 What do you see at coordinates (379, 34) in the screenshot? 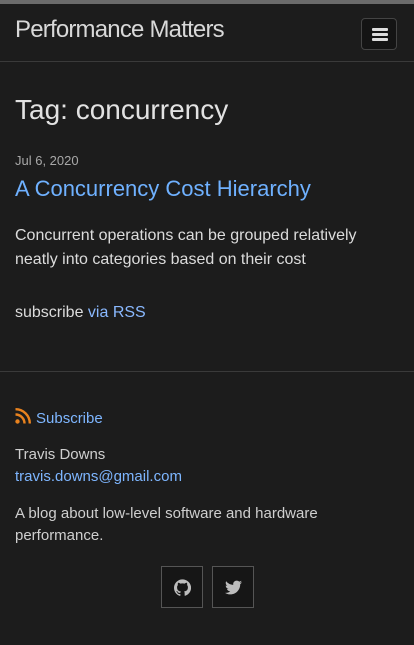
I see `nav-menu-toggle-button` at bounding box center [379, 34].